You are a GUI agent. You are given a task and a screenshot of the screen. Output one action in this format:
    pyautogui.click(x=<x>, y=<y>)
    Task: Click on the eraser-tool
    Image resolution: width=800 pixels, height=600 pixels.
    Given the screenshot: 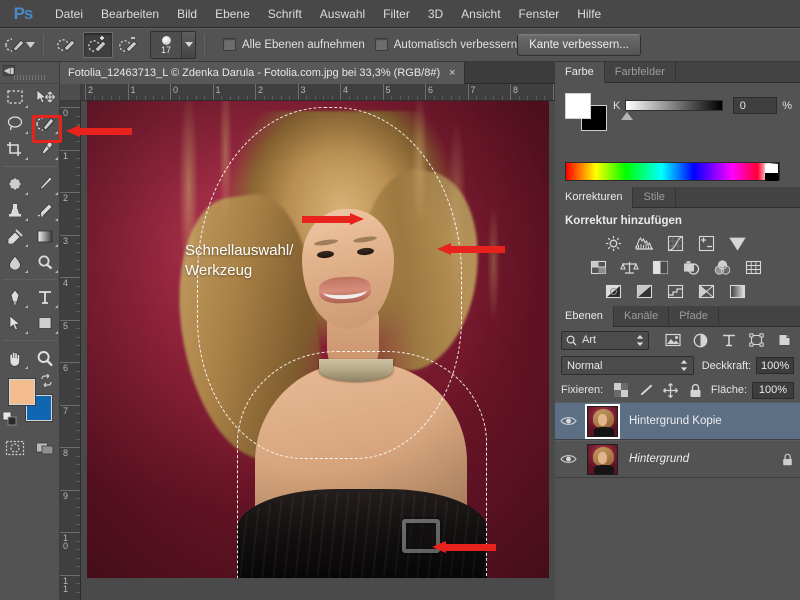 What is the action you would take?
    pyautogui.click(x=15, y=236)
    